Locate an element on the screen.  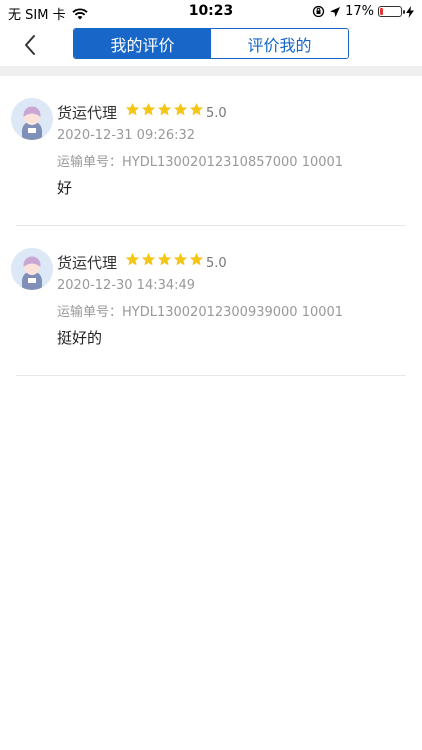
chevron-left-icon is located at coordinates (30, 45).